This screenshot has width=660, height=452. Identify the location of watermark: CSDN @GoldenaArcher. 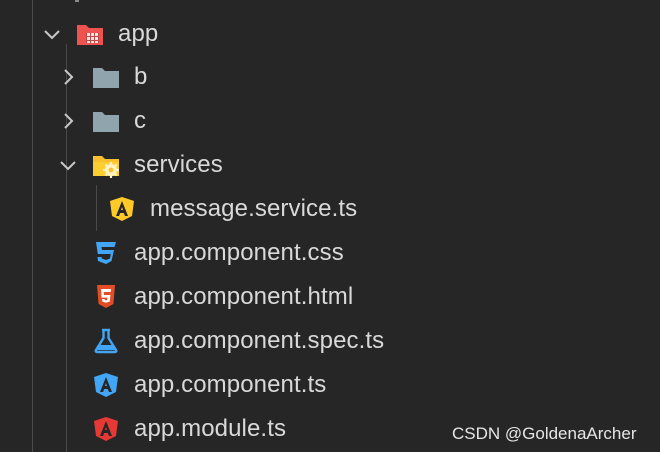
(544, 433).